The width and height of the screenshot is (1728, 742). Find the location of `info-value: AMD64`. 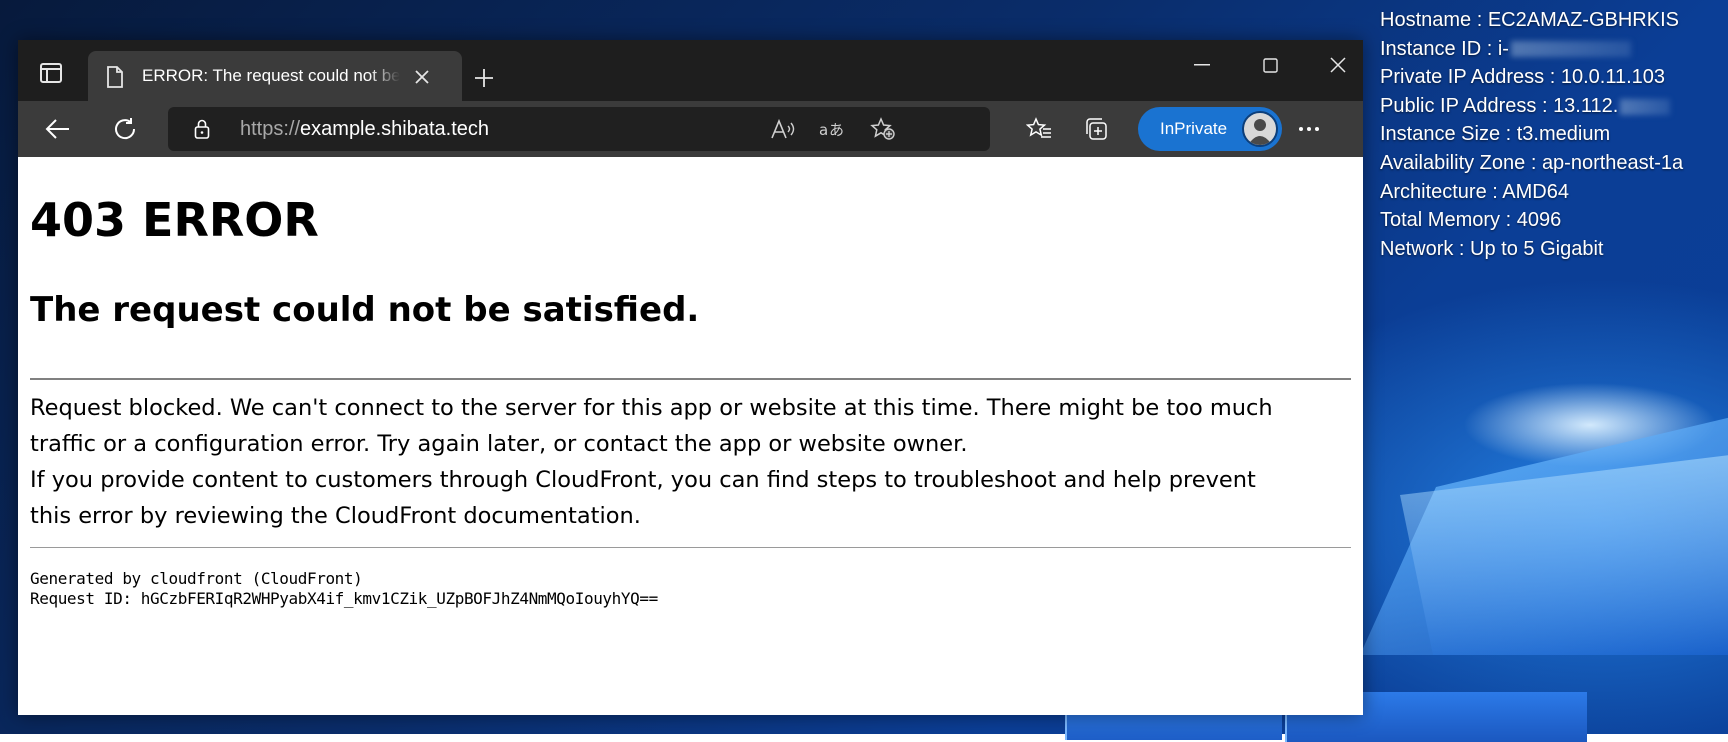

info-value: AMD64 is located at coordinates (1535, 191).